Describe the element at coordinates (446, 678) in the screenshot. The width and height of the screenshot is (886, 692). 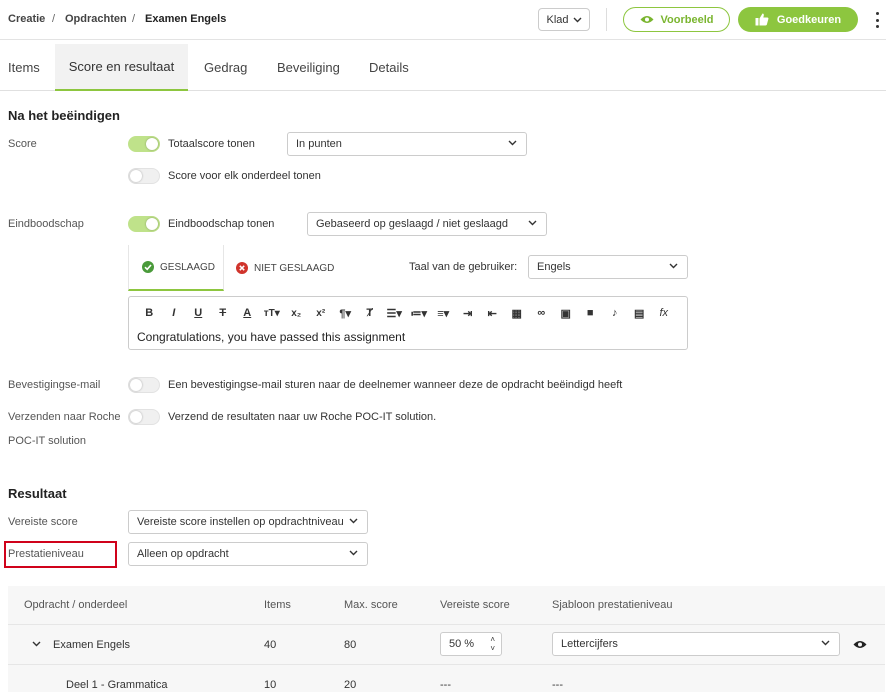
I see `table-row: Deel 1 - Grammatica 10 20 --- ---` at that location.